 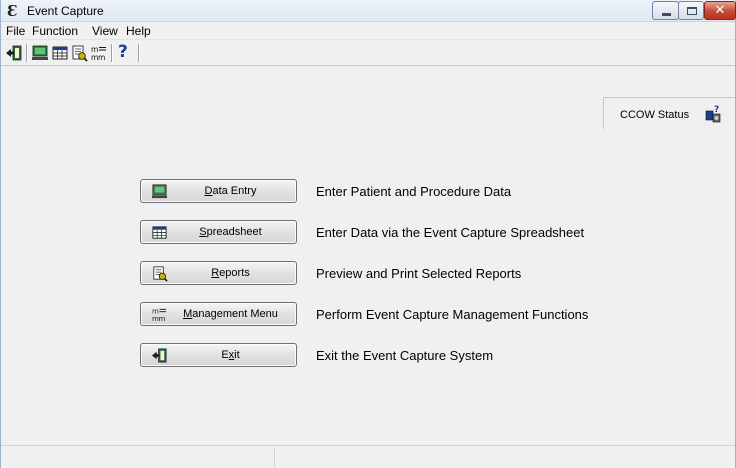 I want to click on help-icon: ?, so click(x=127, y=52).